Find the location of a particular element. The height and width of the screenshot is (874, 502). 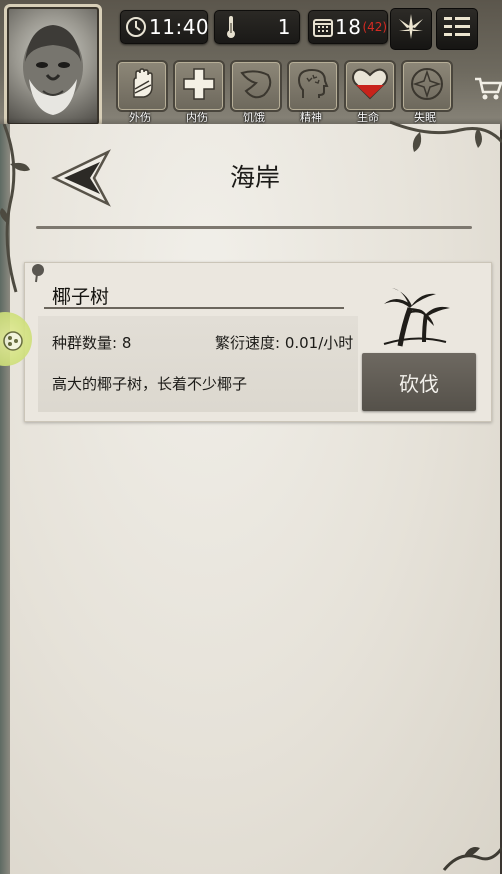

cart-icon is located at coordinates (488, 91).